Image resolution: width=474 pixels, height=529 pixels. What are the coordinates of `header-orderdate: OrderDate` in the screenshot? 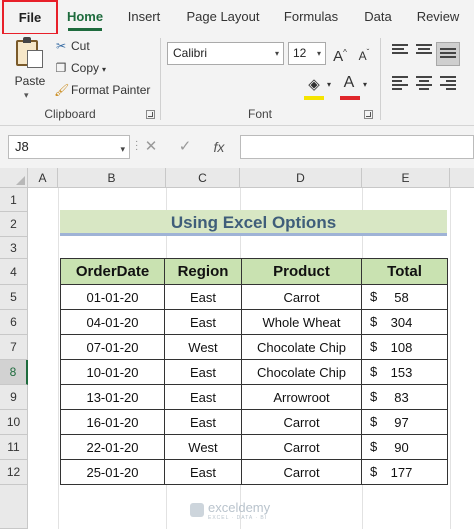 It's located at (112, 271).